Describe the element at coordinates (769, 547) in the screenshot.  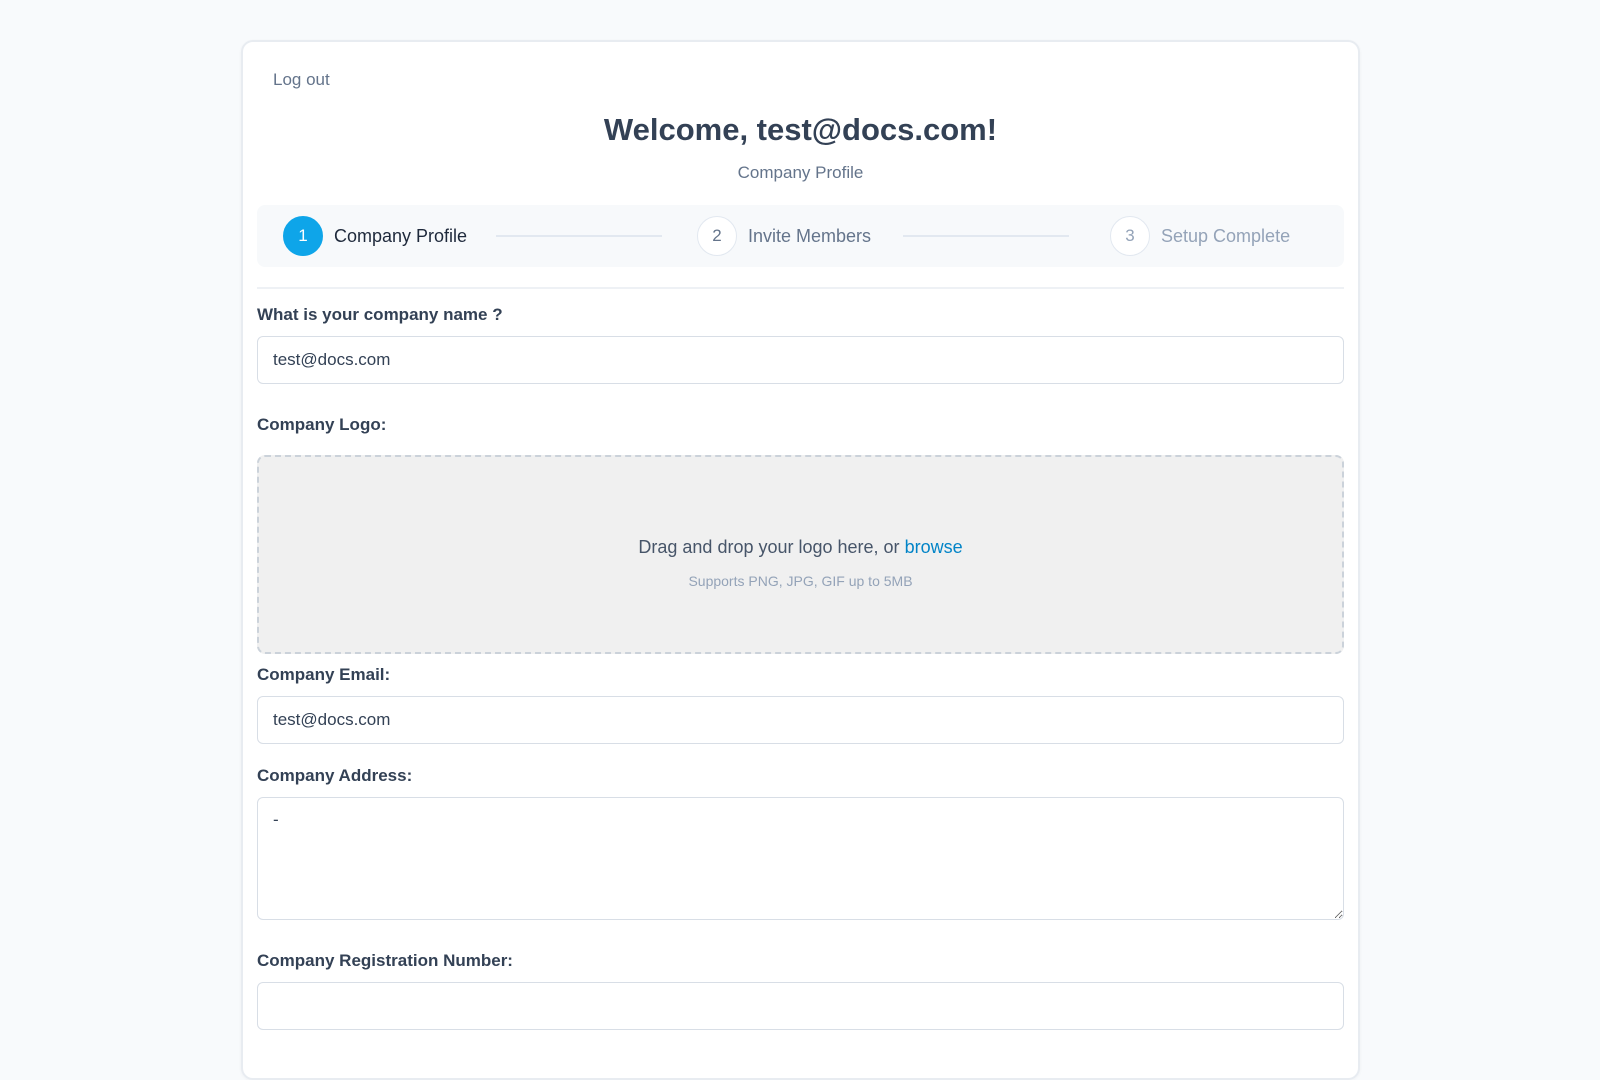
I see `dropzone-instruction: Drag and drop your logo here, or` at that location.